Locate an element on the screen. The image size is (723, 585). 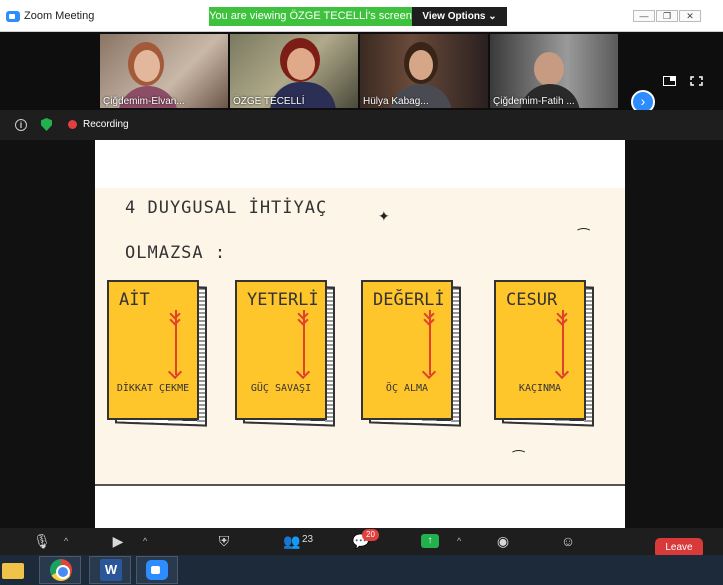
minimize-button: — is located at coordinates (644, 16).